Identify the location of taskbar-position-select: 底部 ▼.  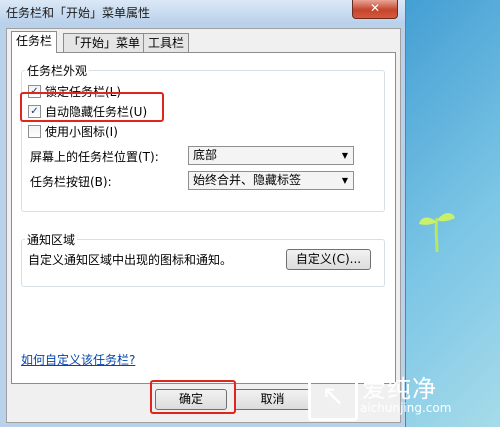
(271, 155).